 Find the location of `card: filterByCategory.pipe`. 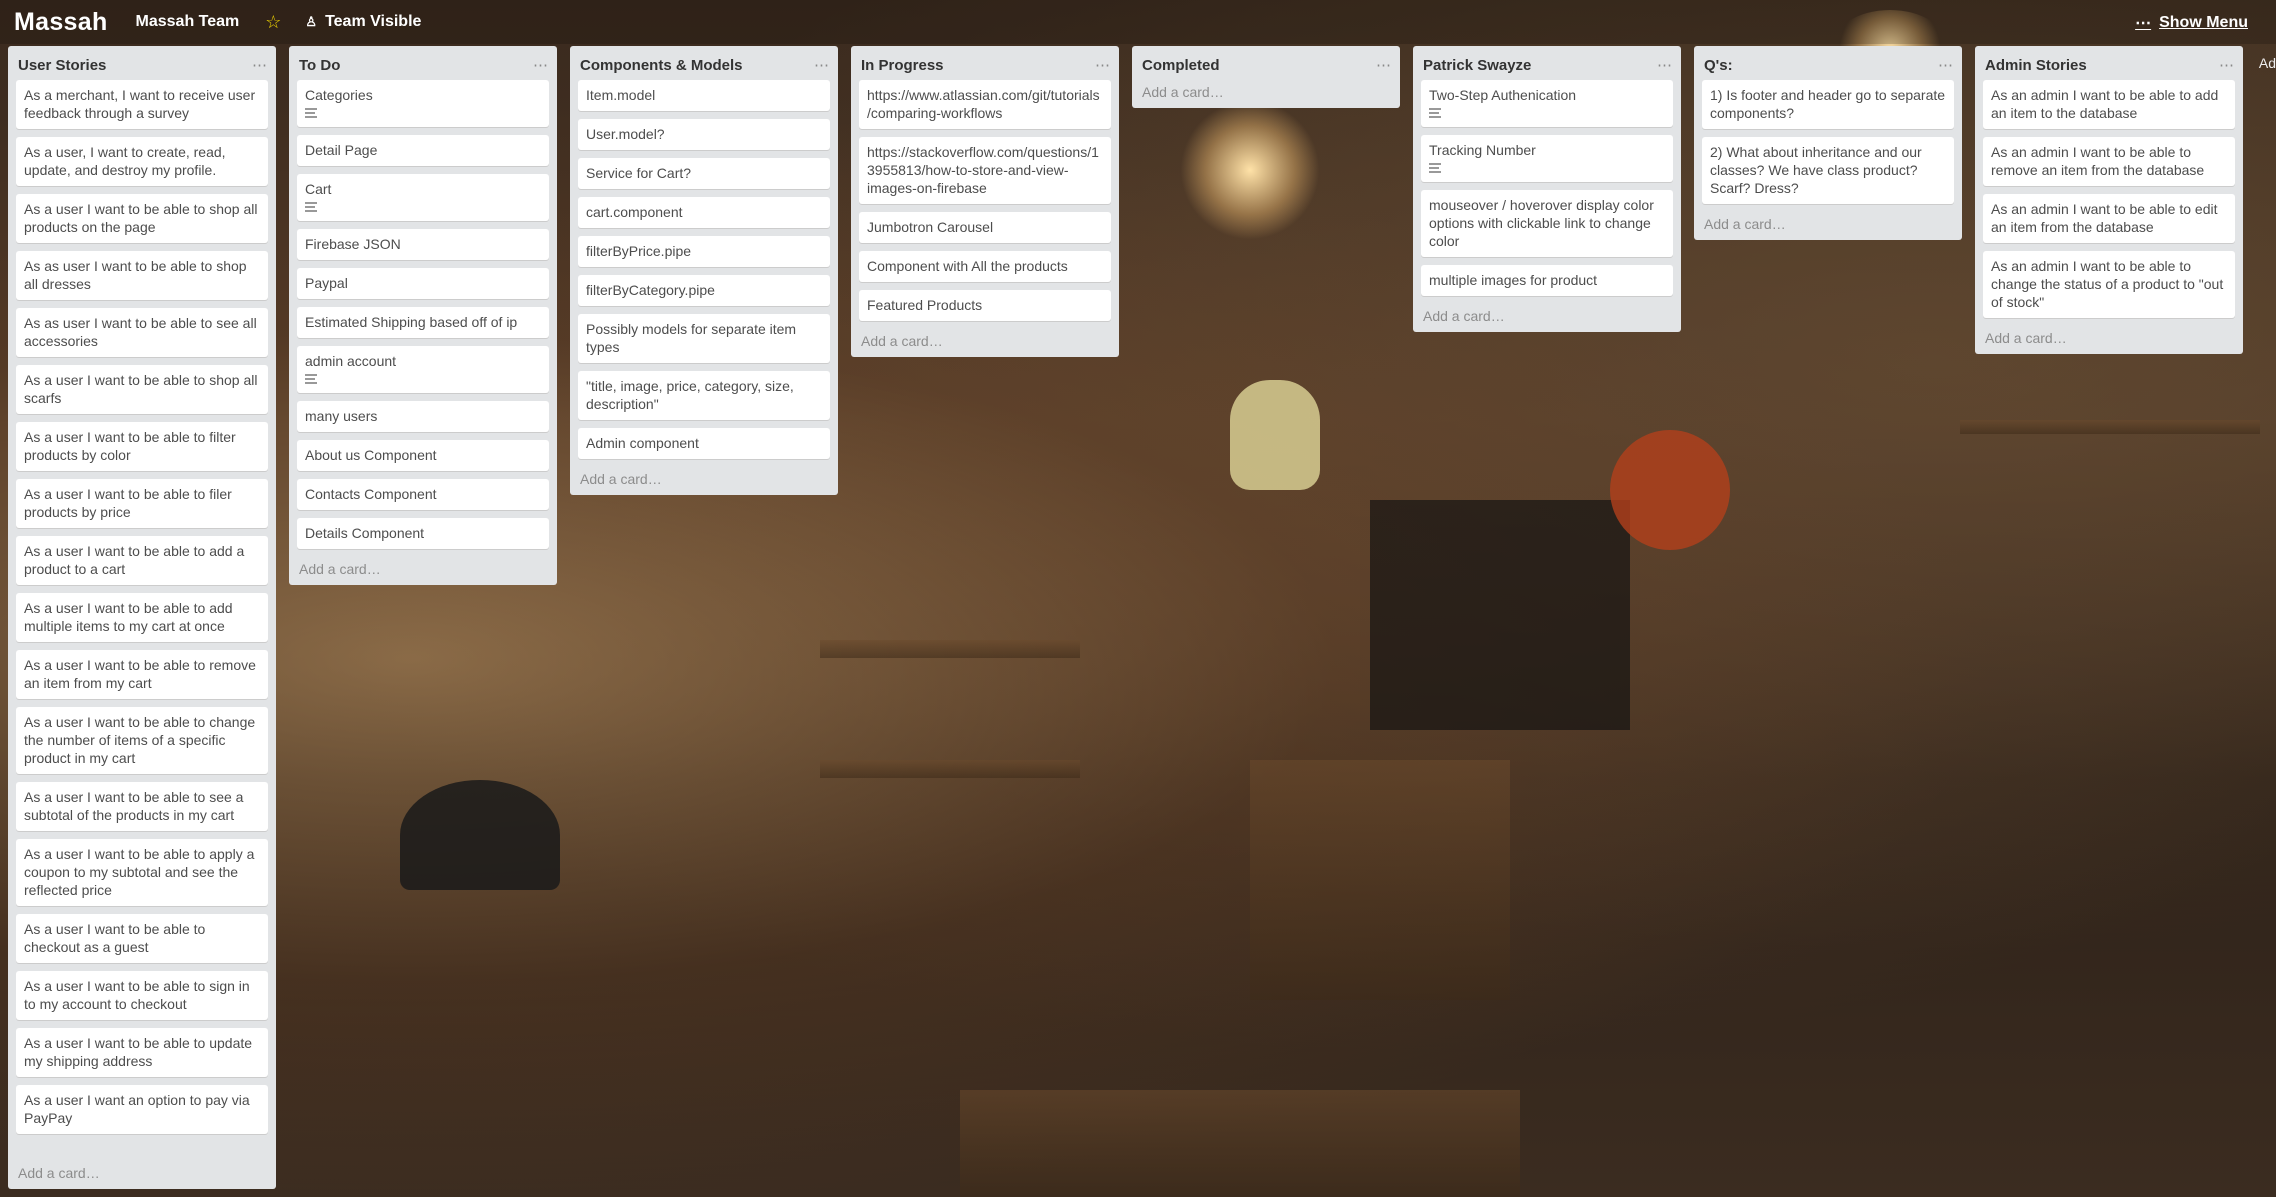

card: filterByCategory.pipe is located at coordinates (704, 290).